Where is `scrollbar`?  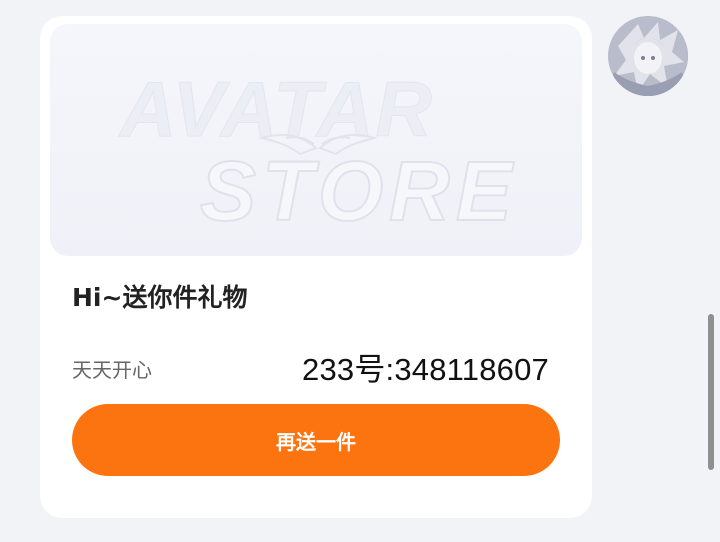
scrollbar is located at coordinates (711, 392).